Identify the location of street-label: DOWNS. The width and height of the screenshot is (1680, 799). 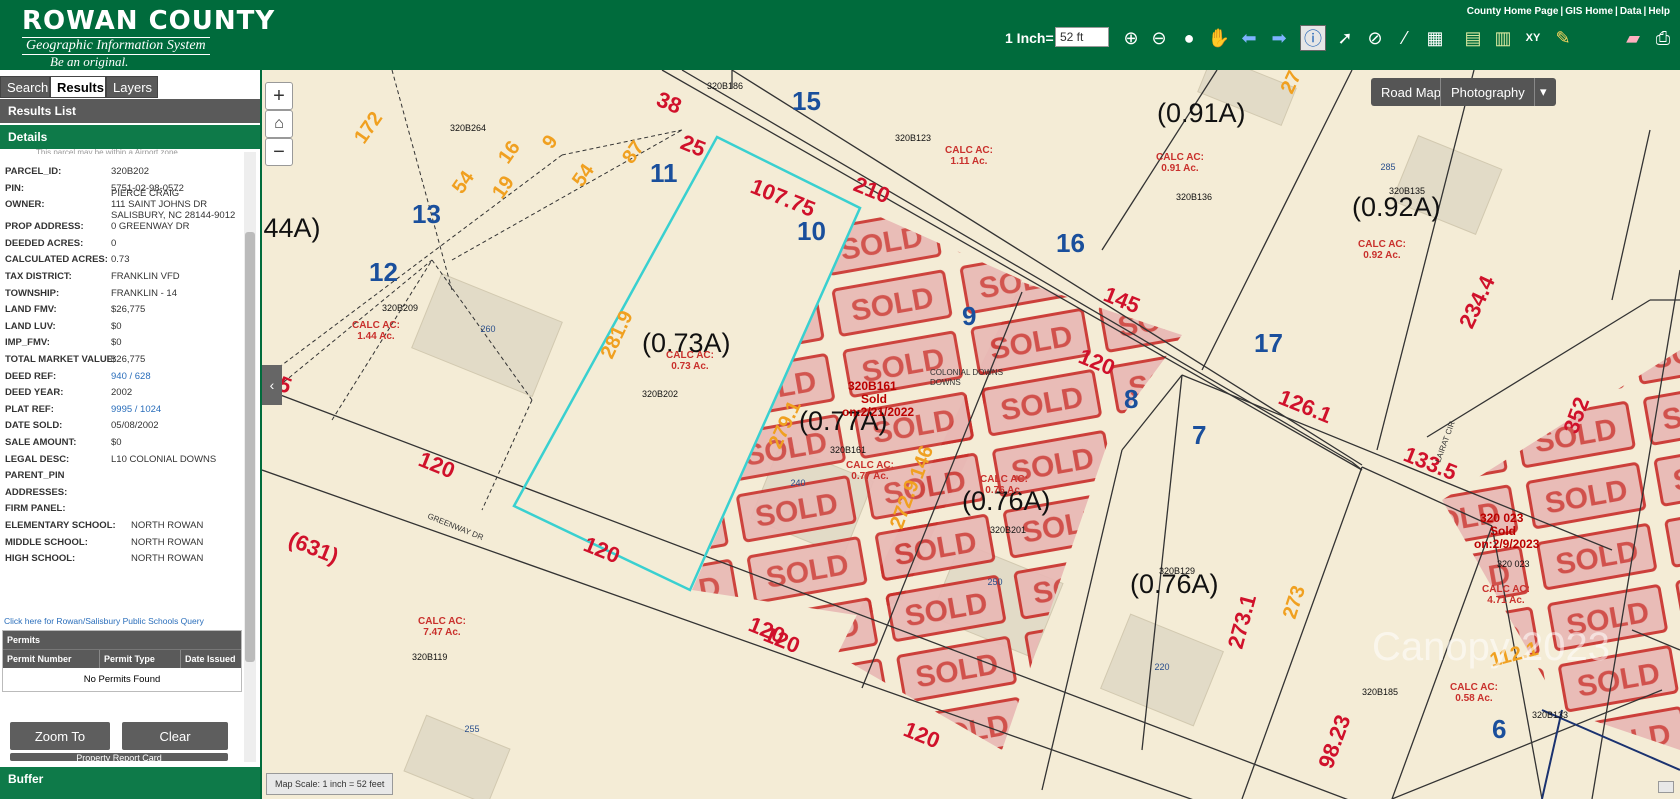
(945, 382).